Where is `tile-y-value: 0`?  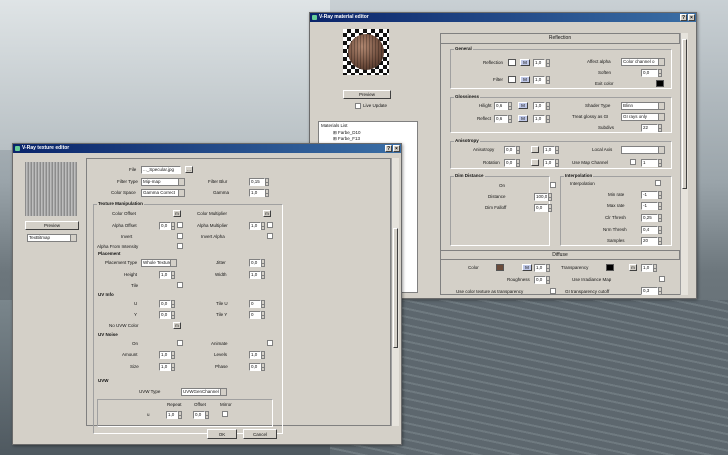
tile-y-value: 0 is located at coordinates (255, 315).